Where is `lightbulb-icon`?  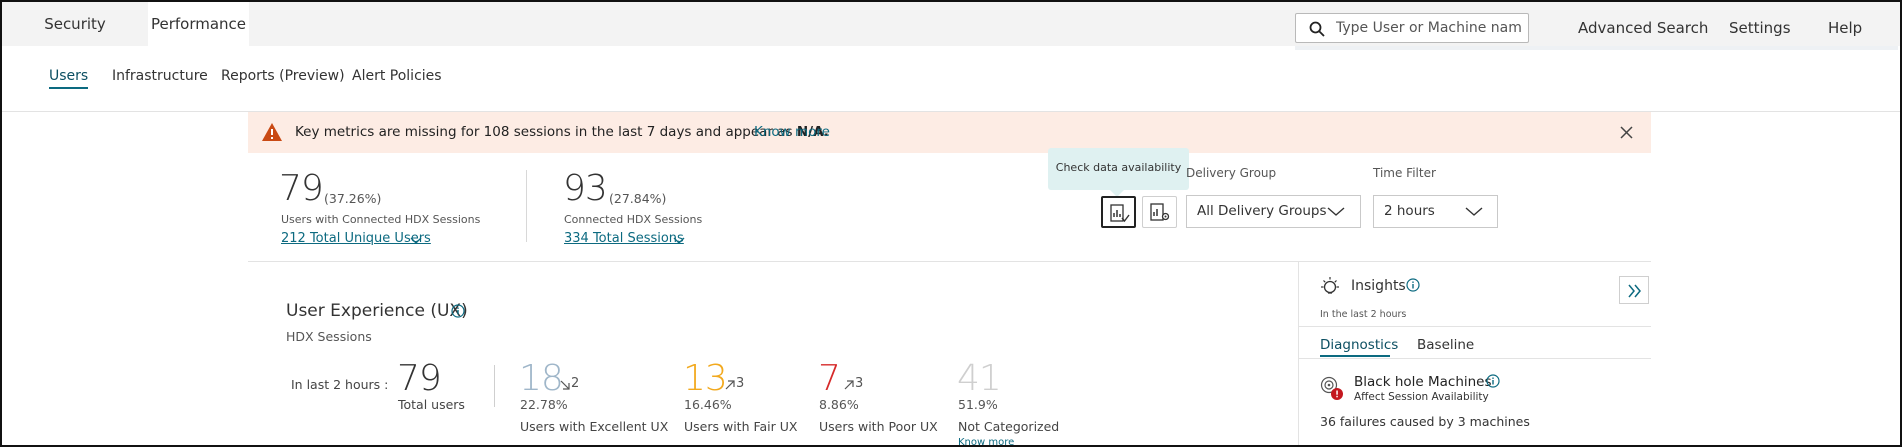 lightbulb-icon is located at coordinates (1330, 285).